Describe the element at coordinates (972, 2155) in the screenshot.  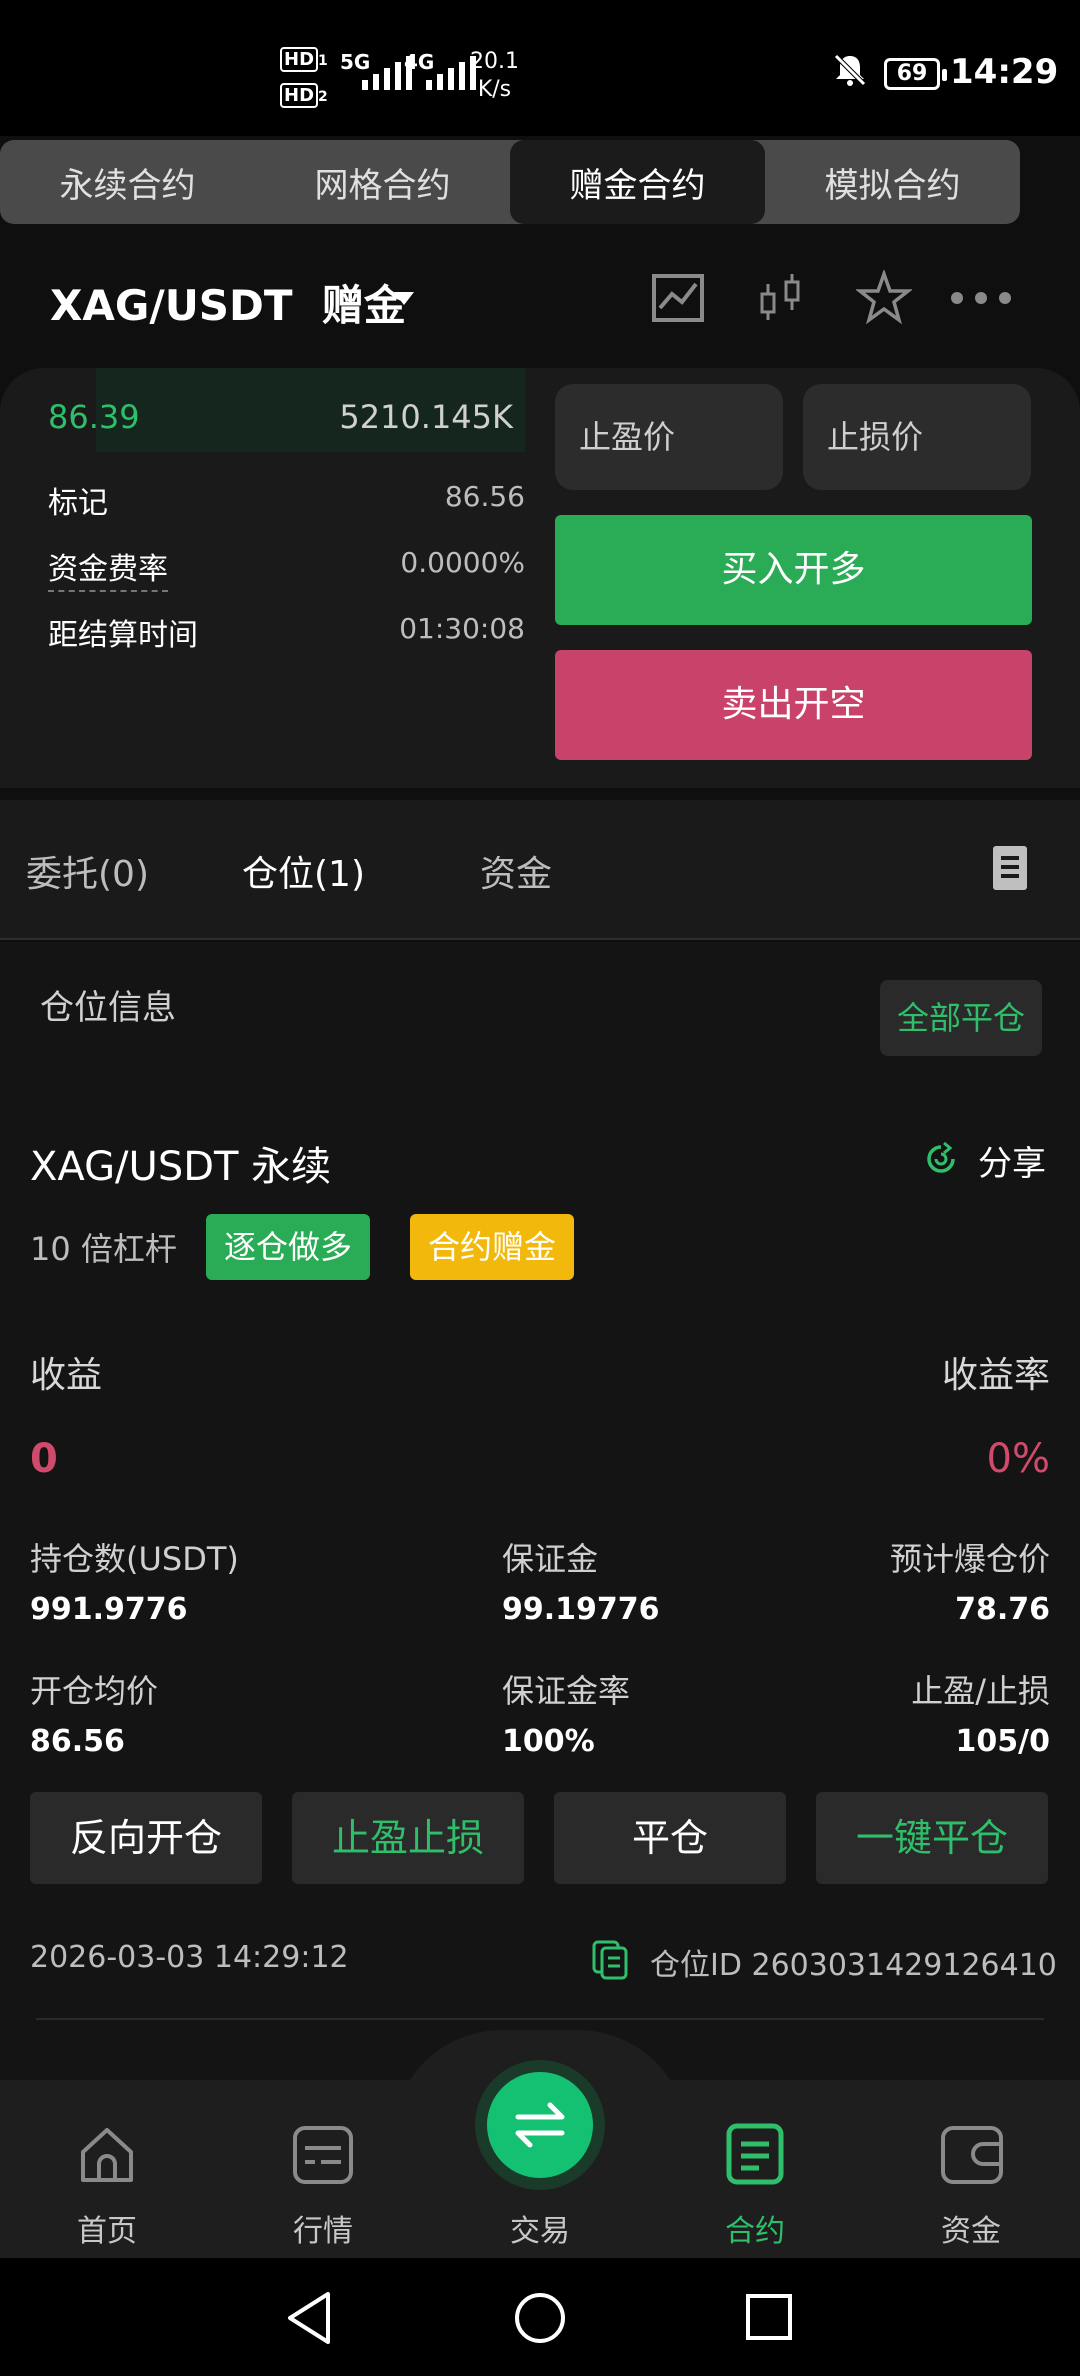
I see `wallet-icon` at that location.